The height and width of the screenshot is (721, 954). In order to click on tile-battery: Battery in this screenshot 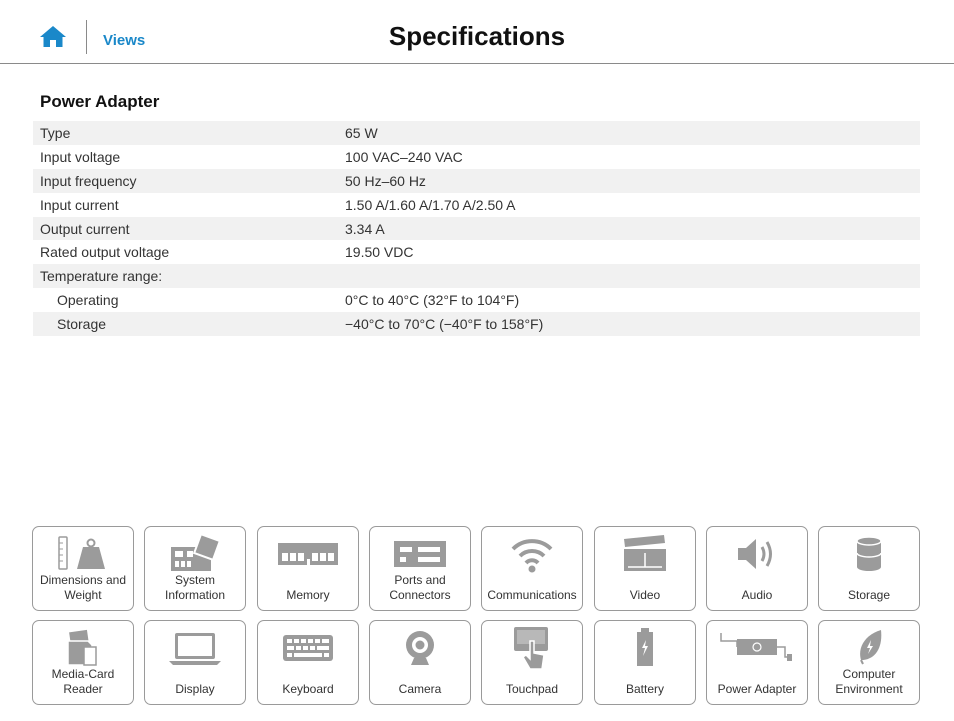, I will do `click(645, 662)`.